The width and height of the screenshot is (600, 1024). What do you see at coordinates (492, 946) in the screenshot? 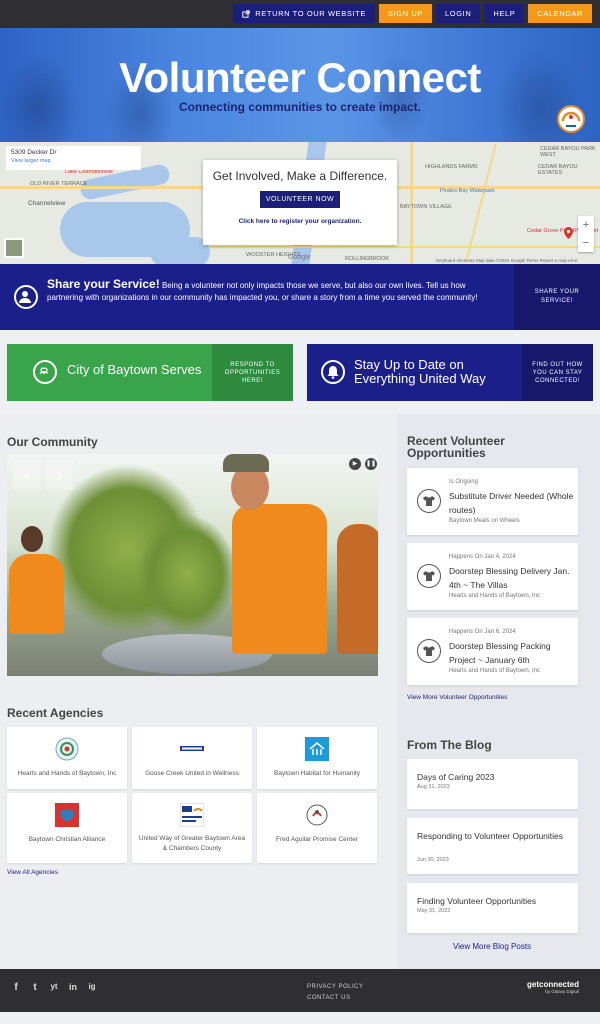
I see `view-more-blog-posts-link: View More Blog Posts` at bounding box center [492, 946].